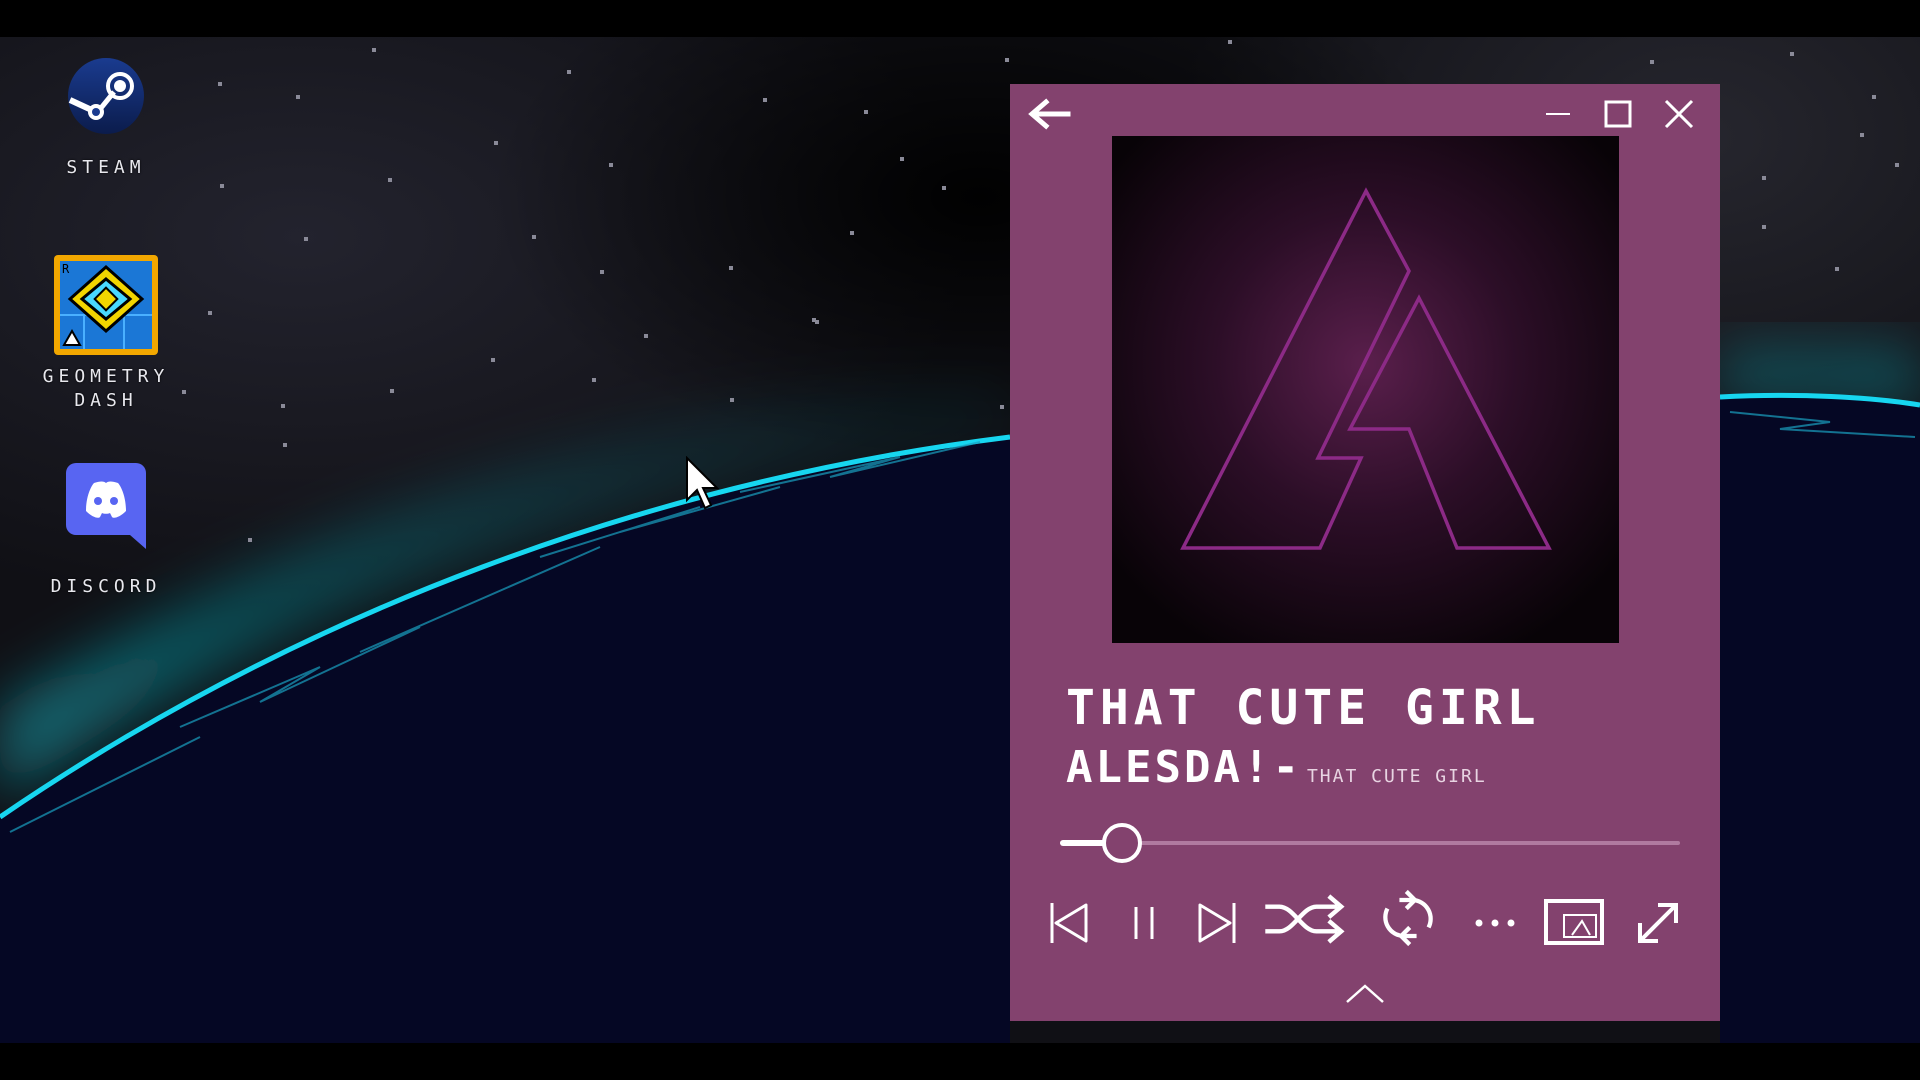 The image size is (1920, 1080). I want to click on repeat-icon, so click(1408, 918).